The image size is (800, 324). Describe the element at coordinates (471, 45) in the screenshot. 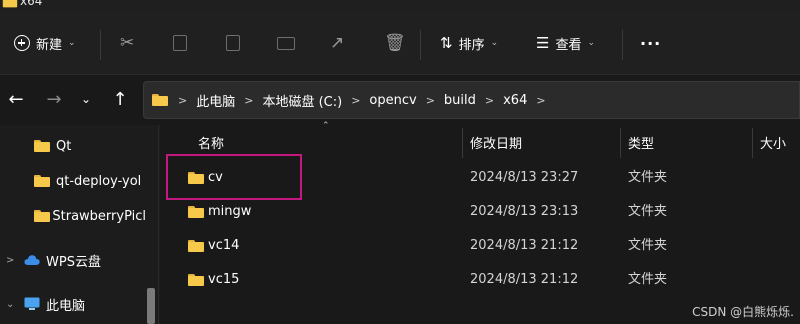

I see `sort-label: 排序` at that location.